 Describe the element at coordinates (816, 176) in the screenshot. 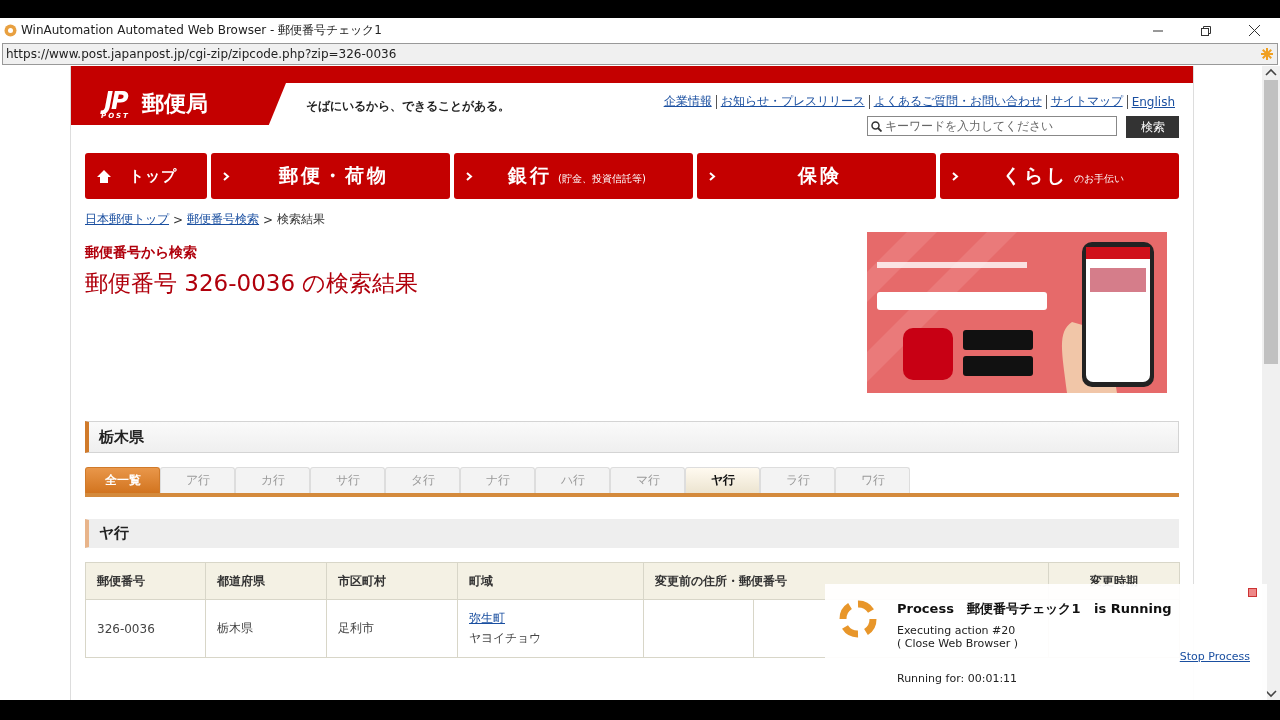

I see `nav-button: 保険` at that location.